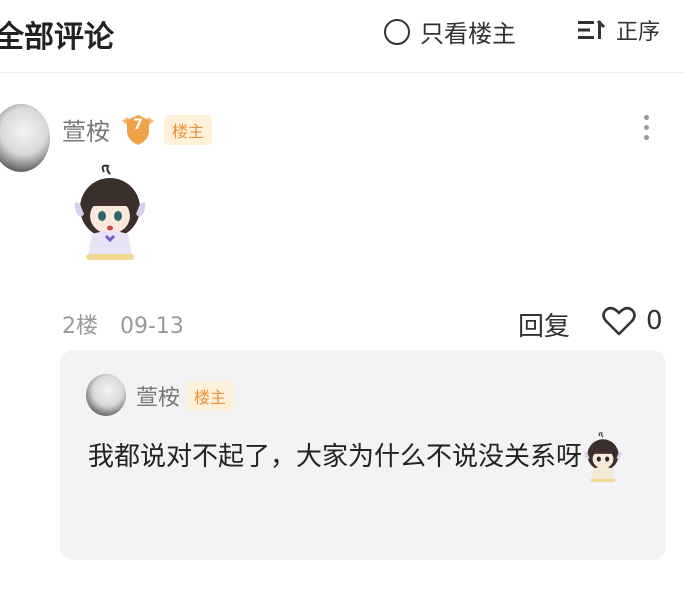  I want to click on radio-circle-icon, so click(397, 31).